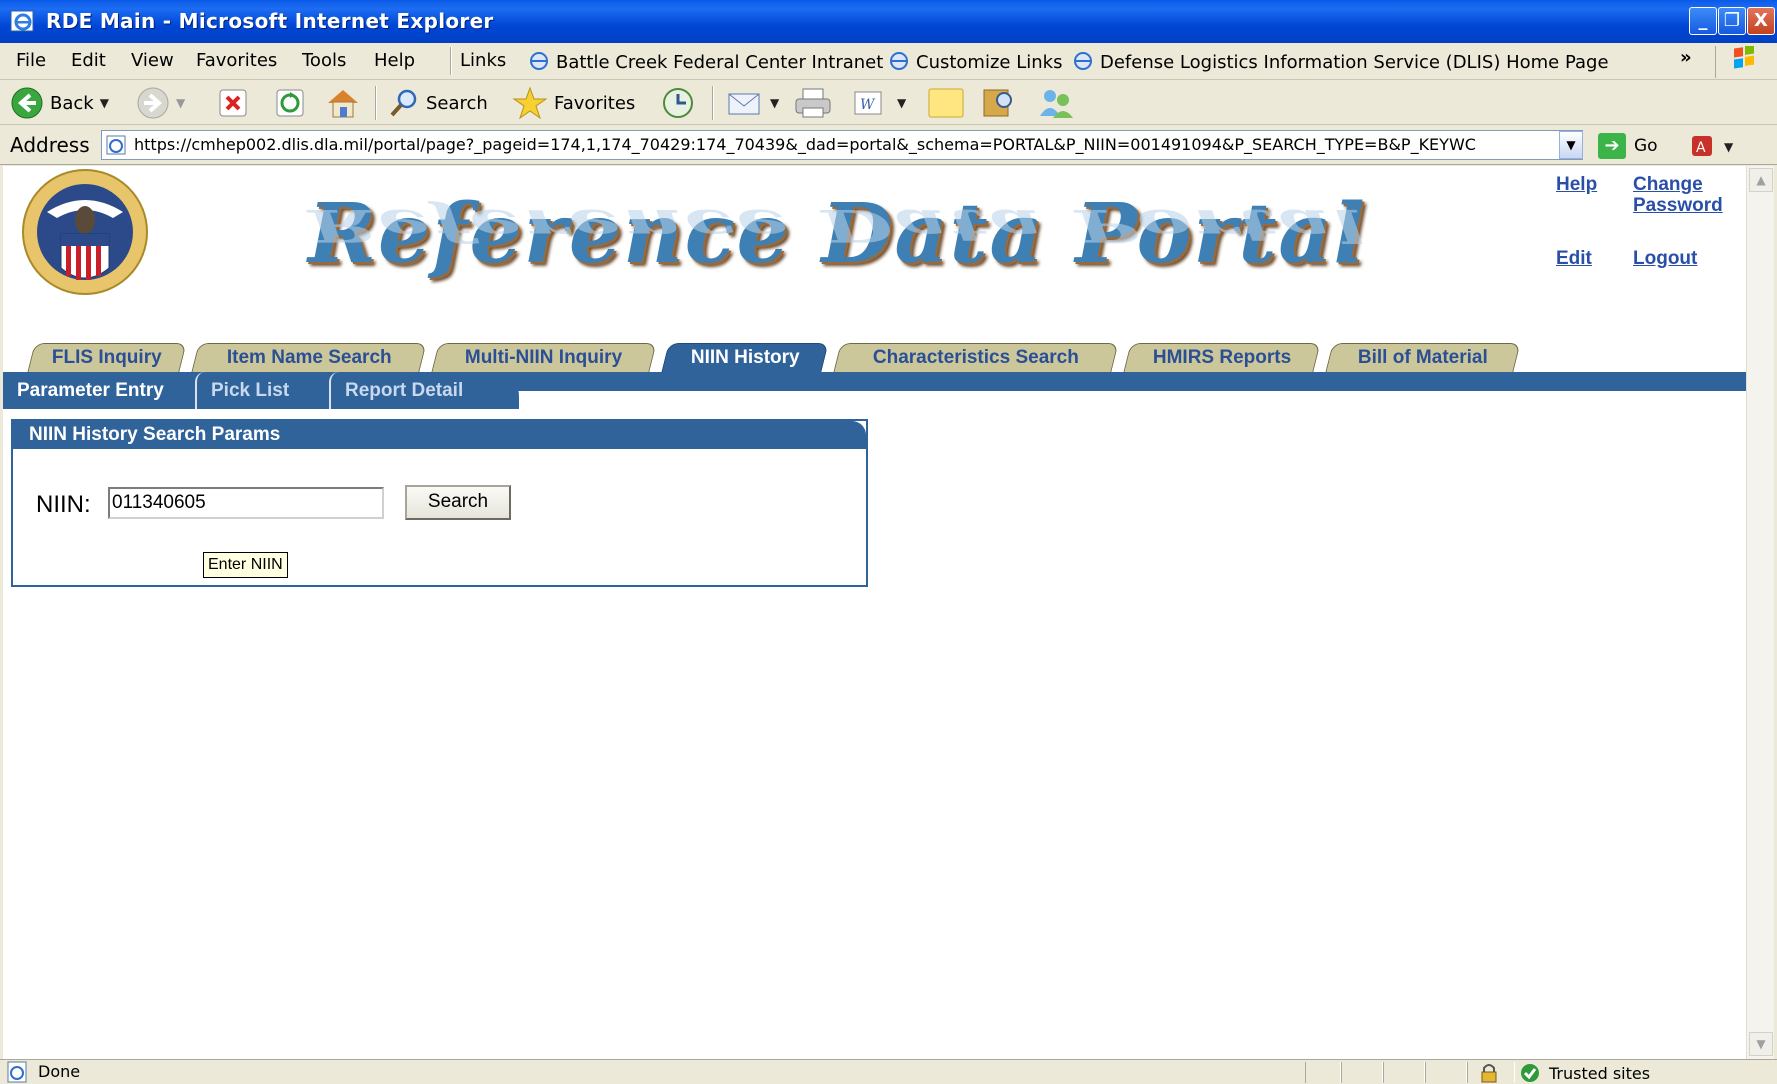 The height and width of the screenshot is (1084, 1777). Describe the element at coordinates (1703, 21) in the screenshot. I see `minimize-button: _` at that location.